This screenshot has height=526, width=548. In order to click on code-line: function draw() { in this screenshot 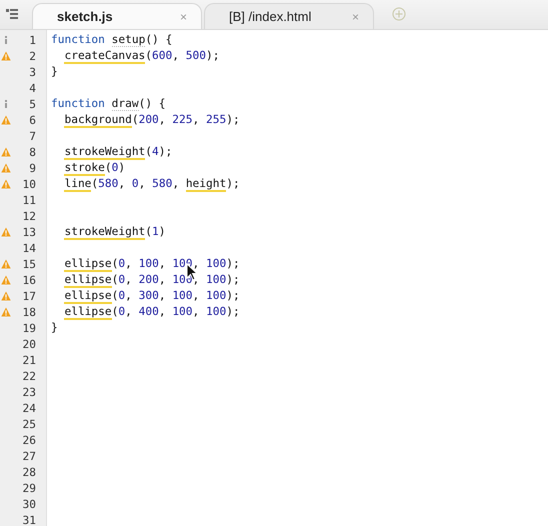, I will do `click(108, 104)`.